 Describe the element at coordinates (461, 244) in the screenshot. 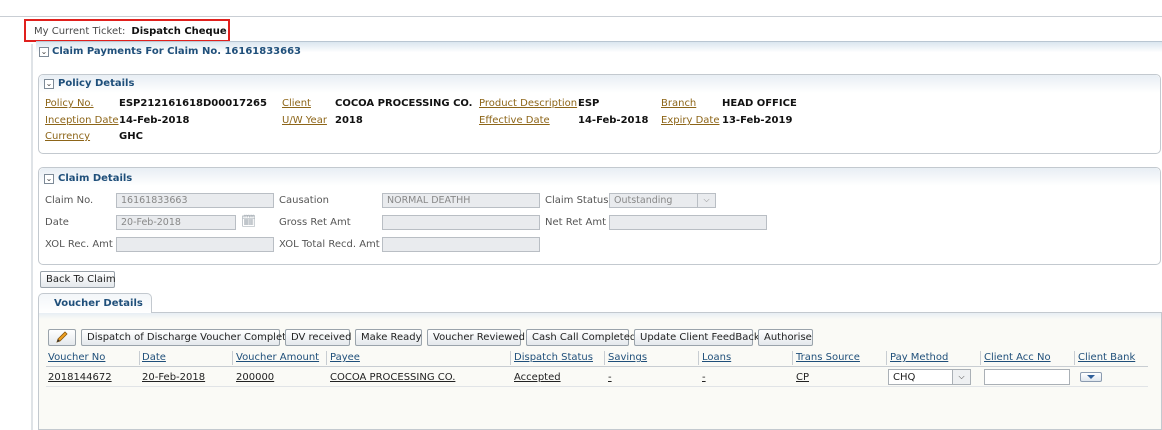

I see `xol-total-recd-amt-field` at that location.